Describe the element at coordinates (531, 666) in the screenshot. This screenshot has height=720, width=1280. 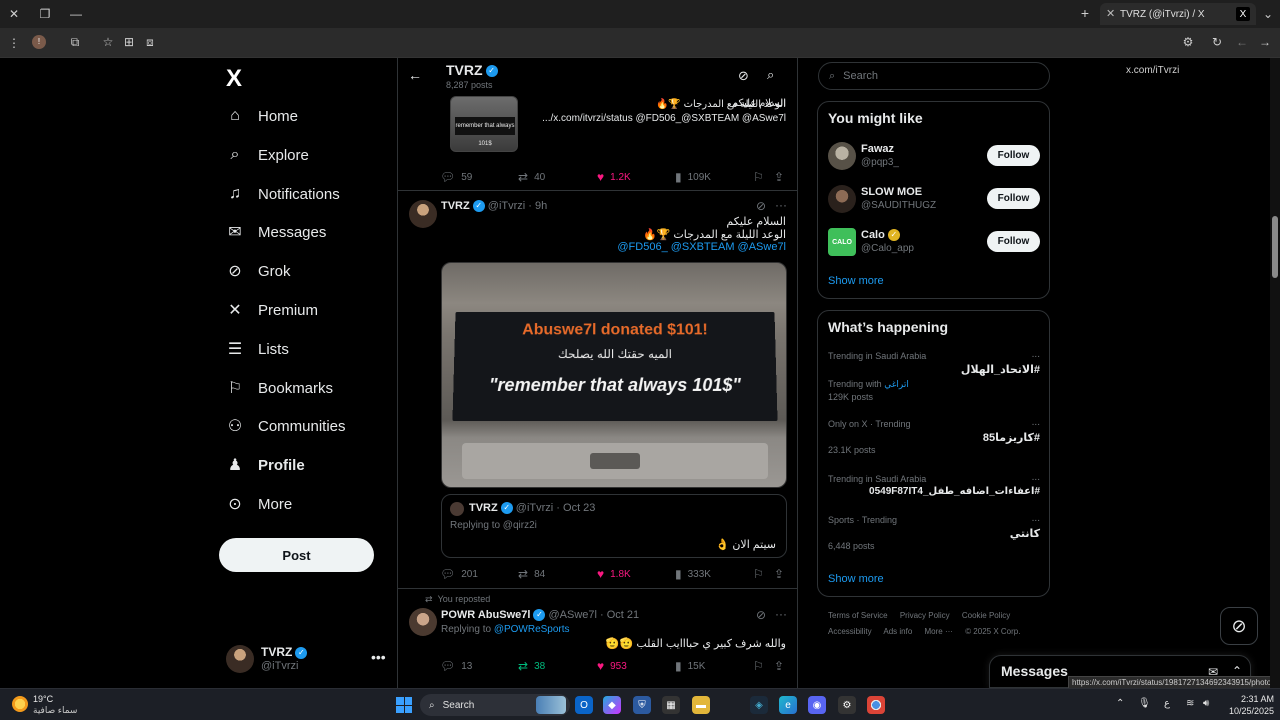
I see `repost-button: ⇄ 38` at that location.